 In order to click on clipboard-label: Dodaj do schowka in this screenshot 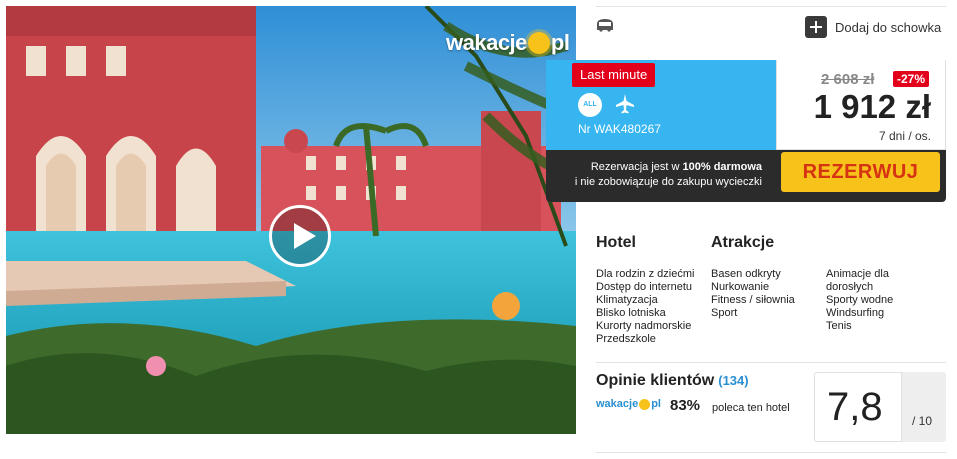, I will do `click(888, 27)`.